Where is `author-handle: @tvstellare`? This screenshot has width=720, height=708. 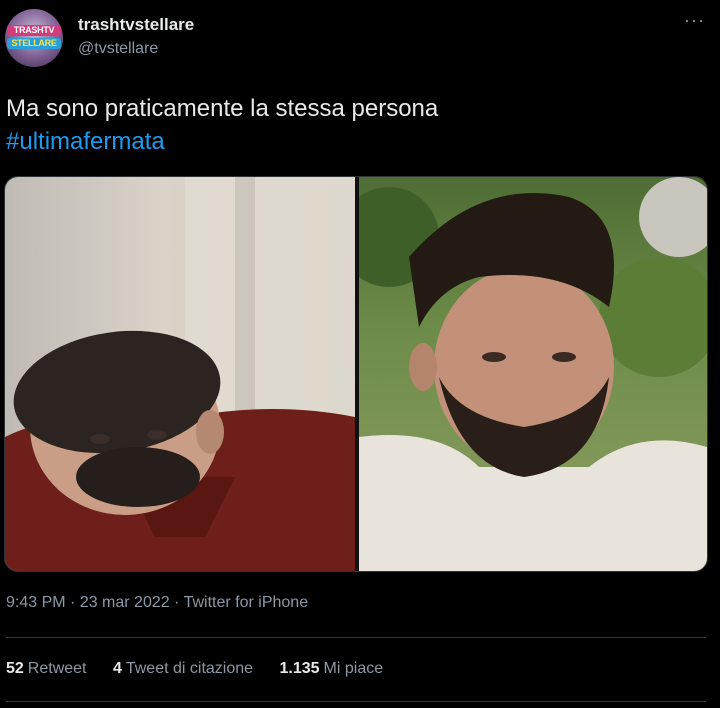
author-handle: @tvstellare is located at coordinates (118, 49).